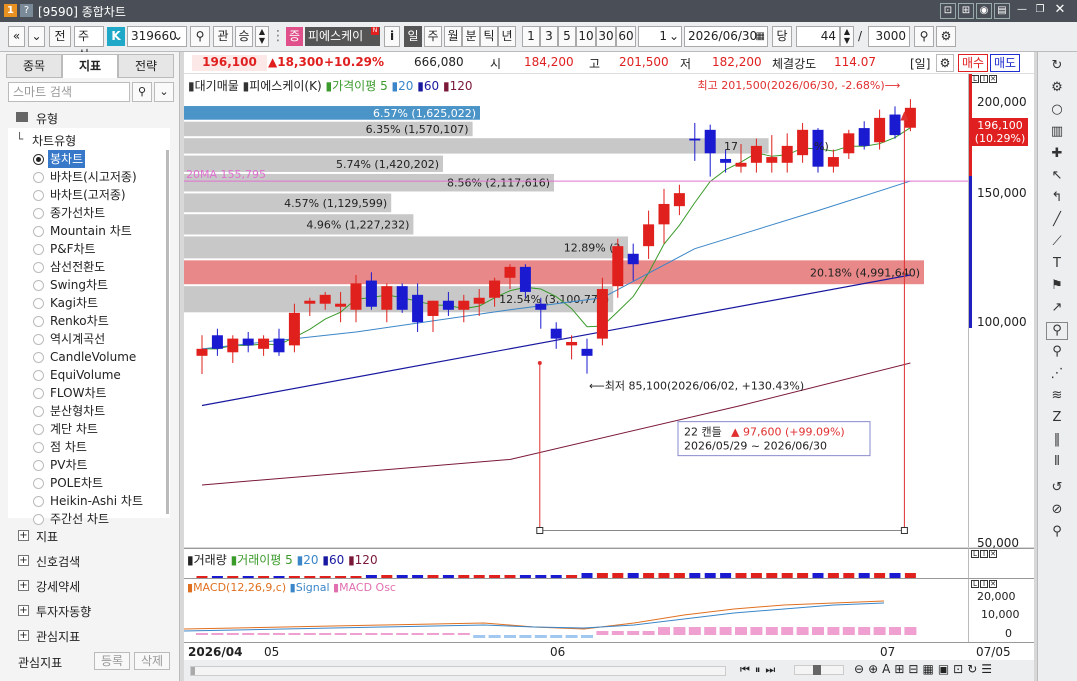 This screenshot has height=681, width=1077. I want to click on circle-icon: ○, so click(1057, 111).